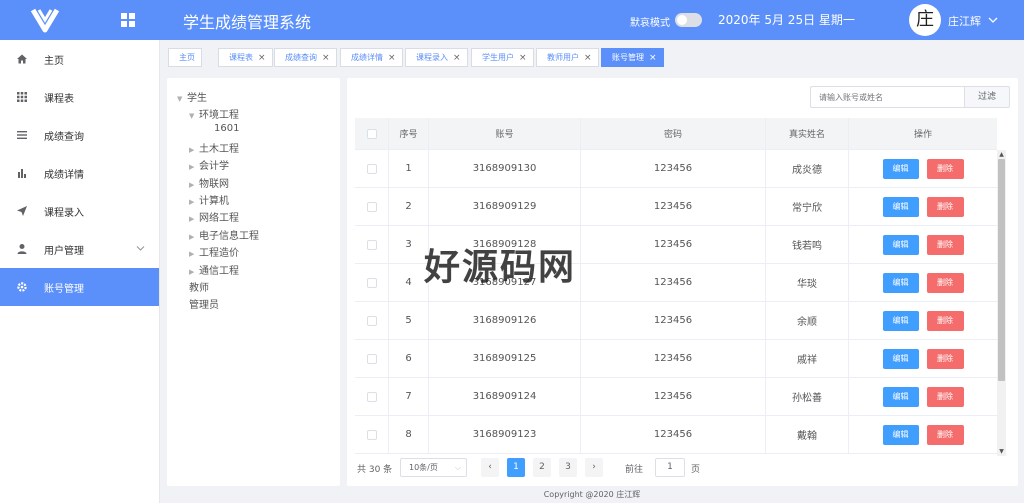 Image resolution: width=1024 pixels, height=503 pixels. I want to click on tree-node-student: ▼ 学生, so click(192, 96).